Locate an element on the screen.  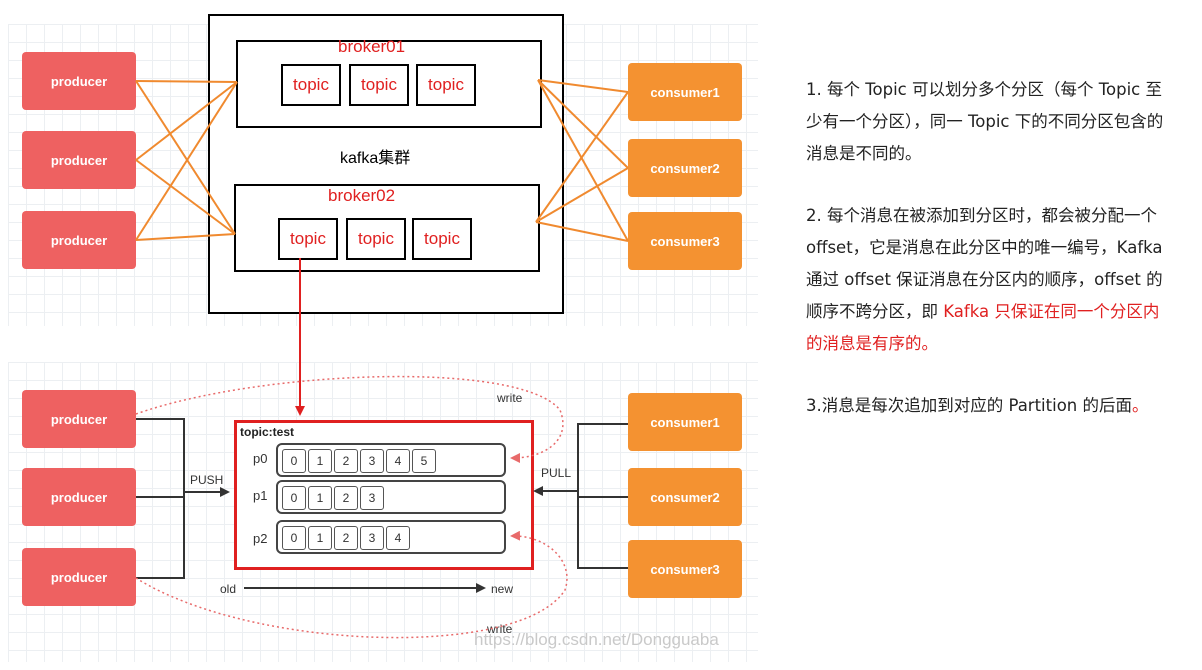
push-label: PUSH is located at coordinates (207, 480).